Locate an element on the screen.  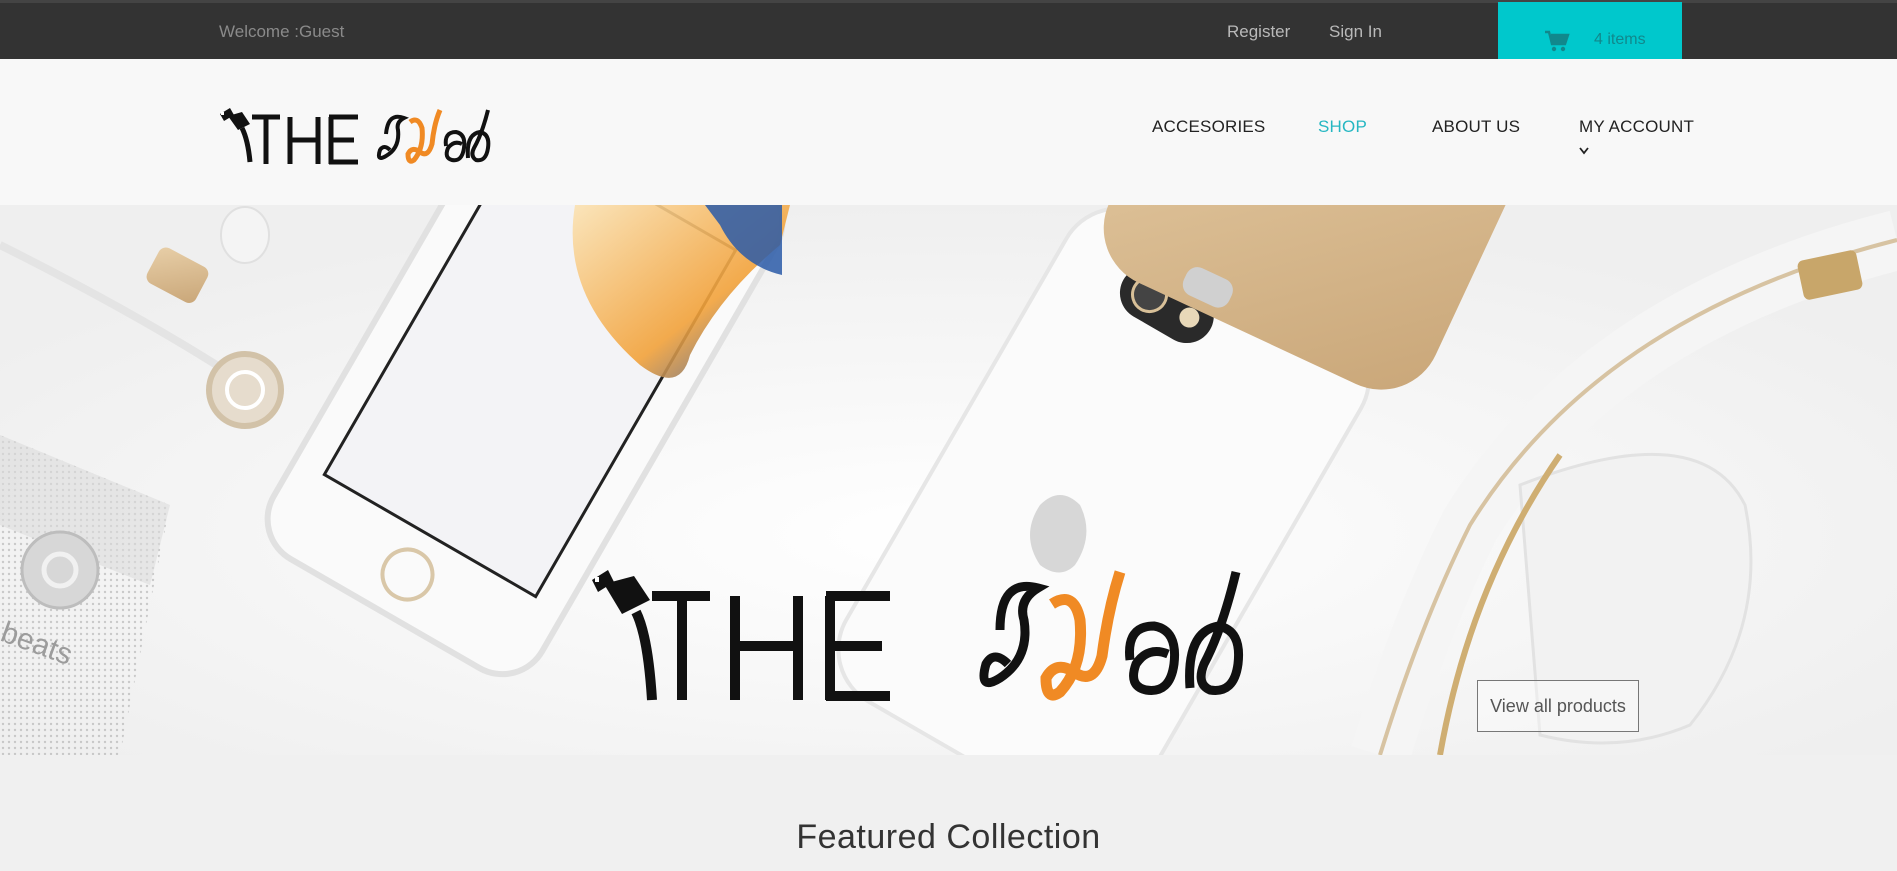
welcome-text: Welcome :Guest is located at coordinates (282, 31).